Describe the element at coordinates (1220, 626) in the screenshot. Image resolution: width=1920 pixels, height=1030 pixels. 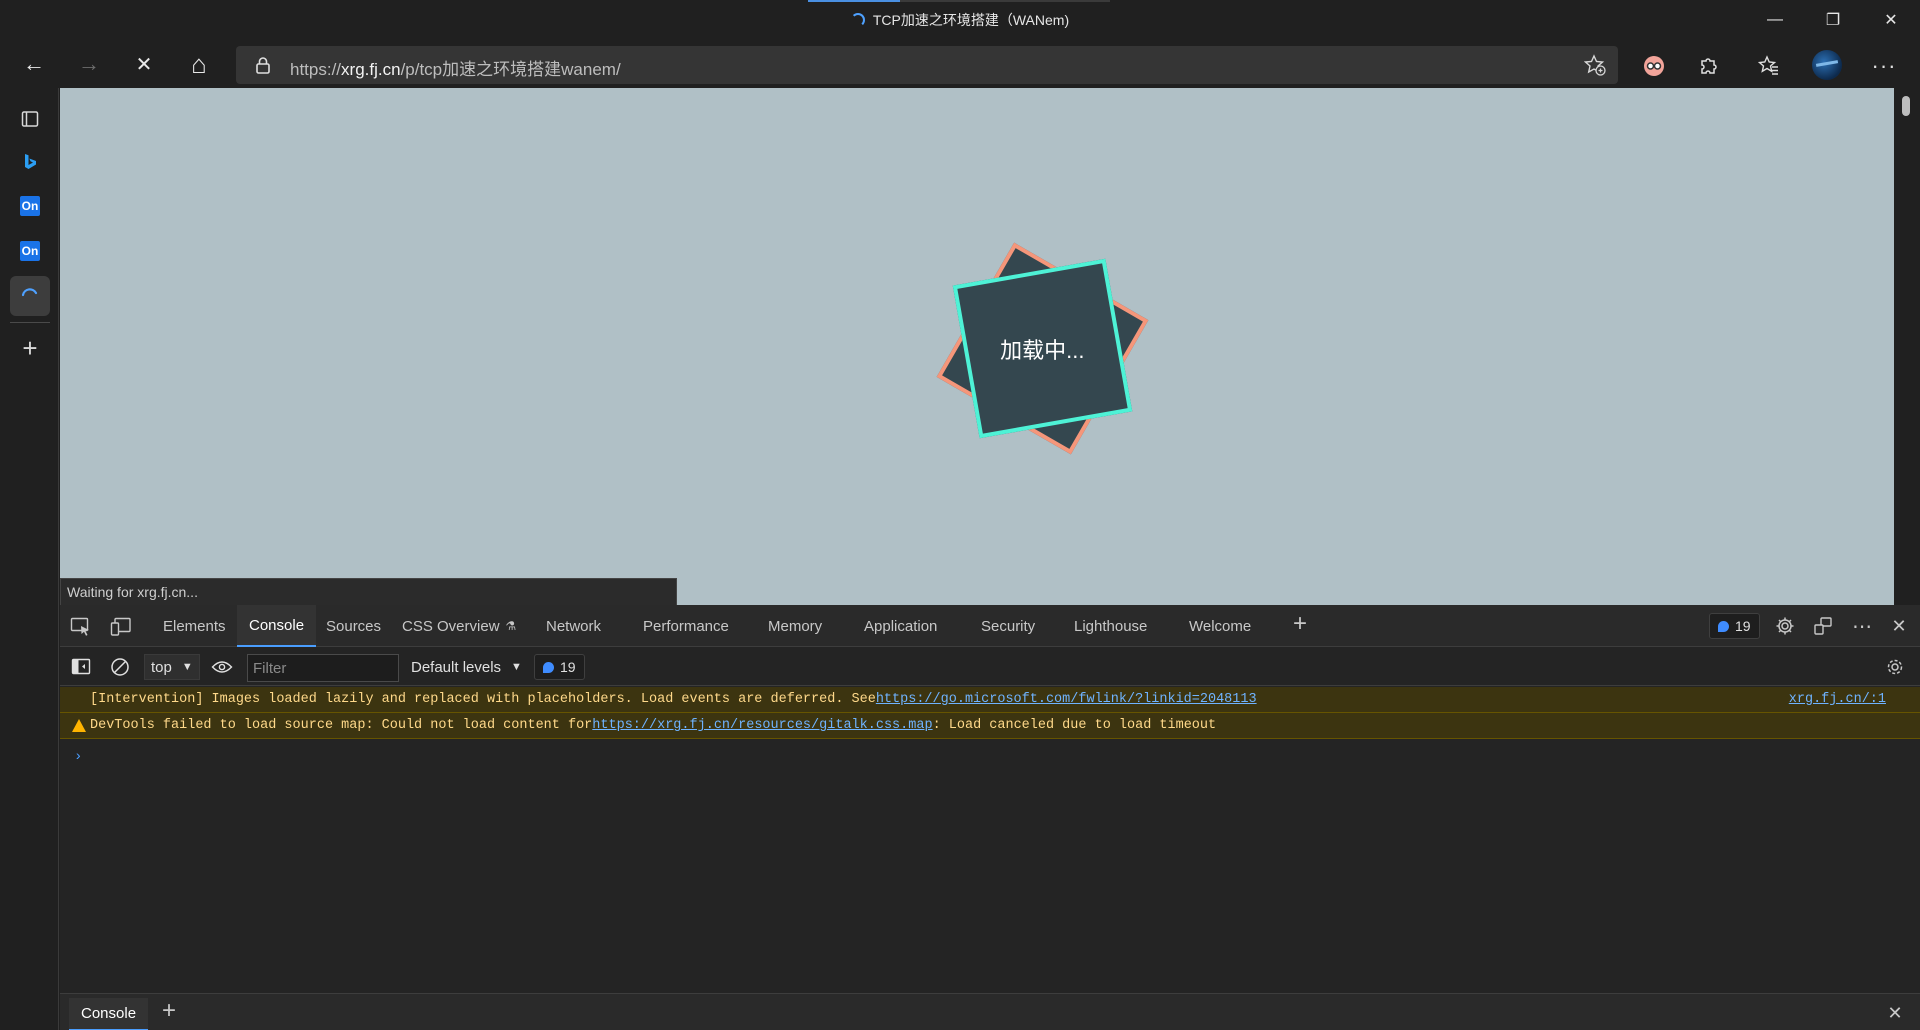
I see `tab-welcome: Welcome` at that location.